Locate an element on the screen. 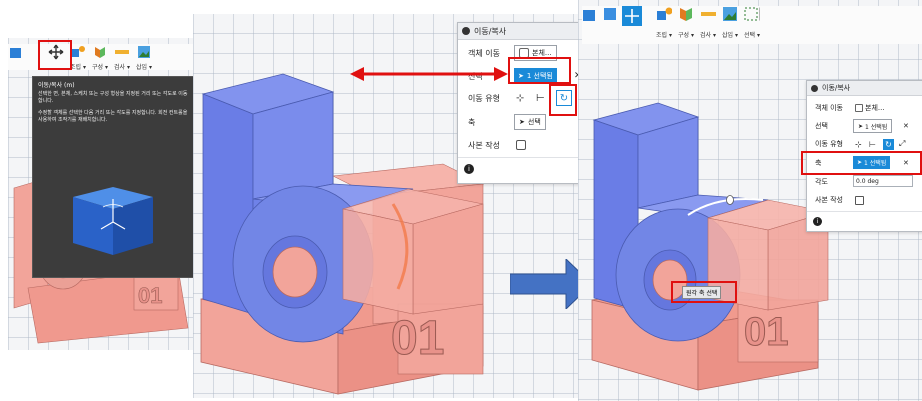  right-collapse-icon is located at coordinates (814, 88).